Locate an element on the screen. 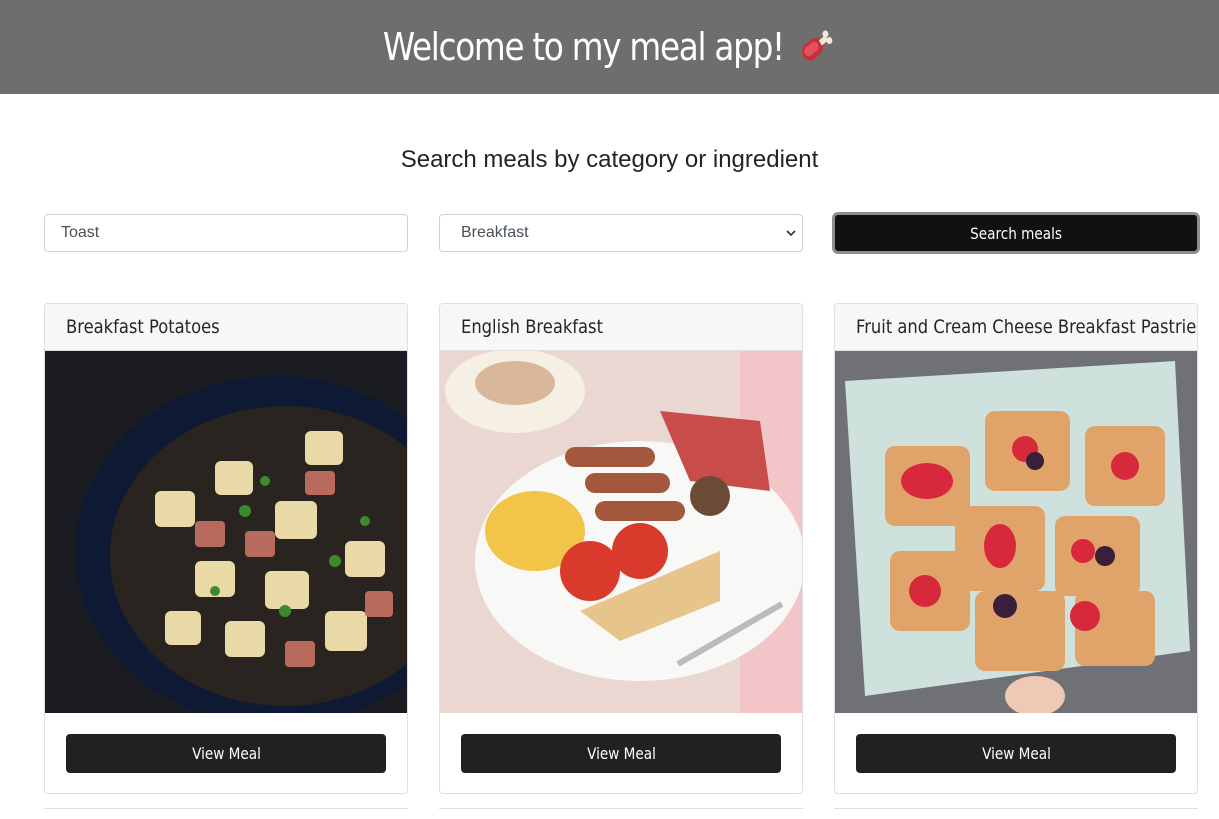  ingredient-search-input: Toast is located at coordinates (226, 233).